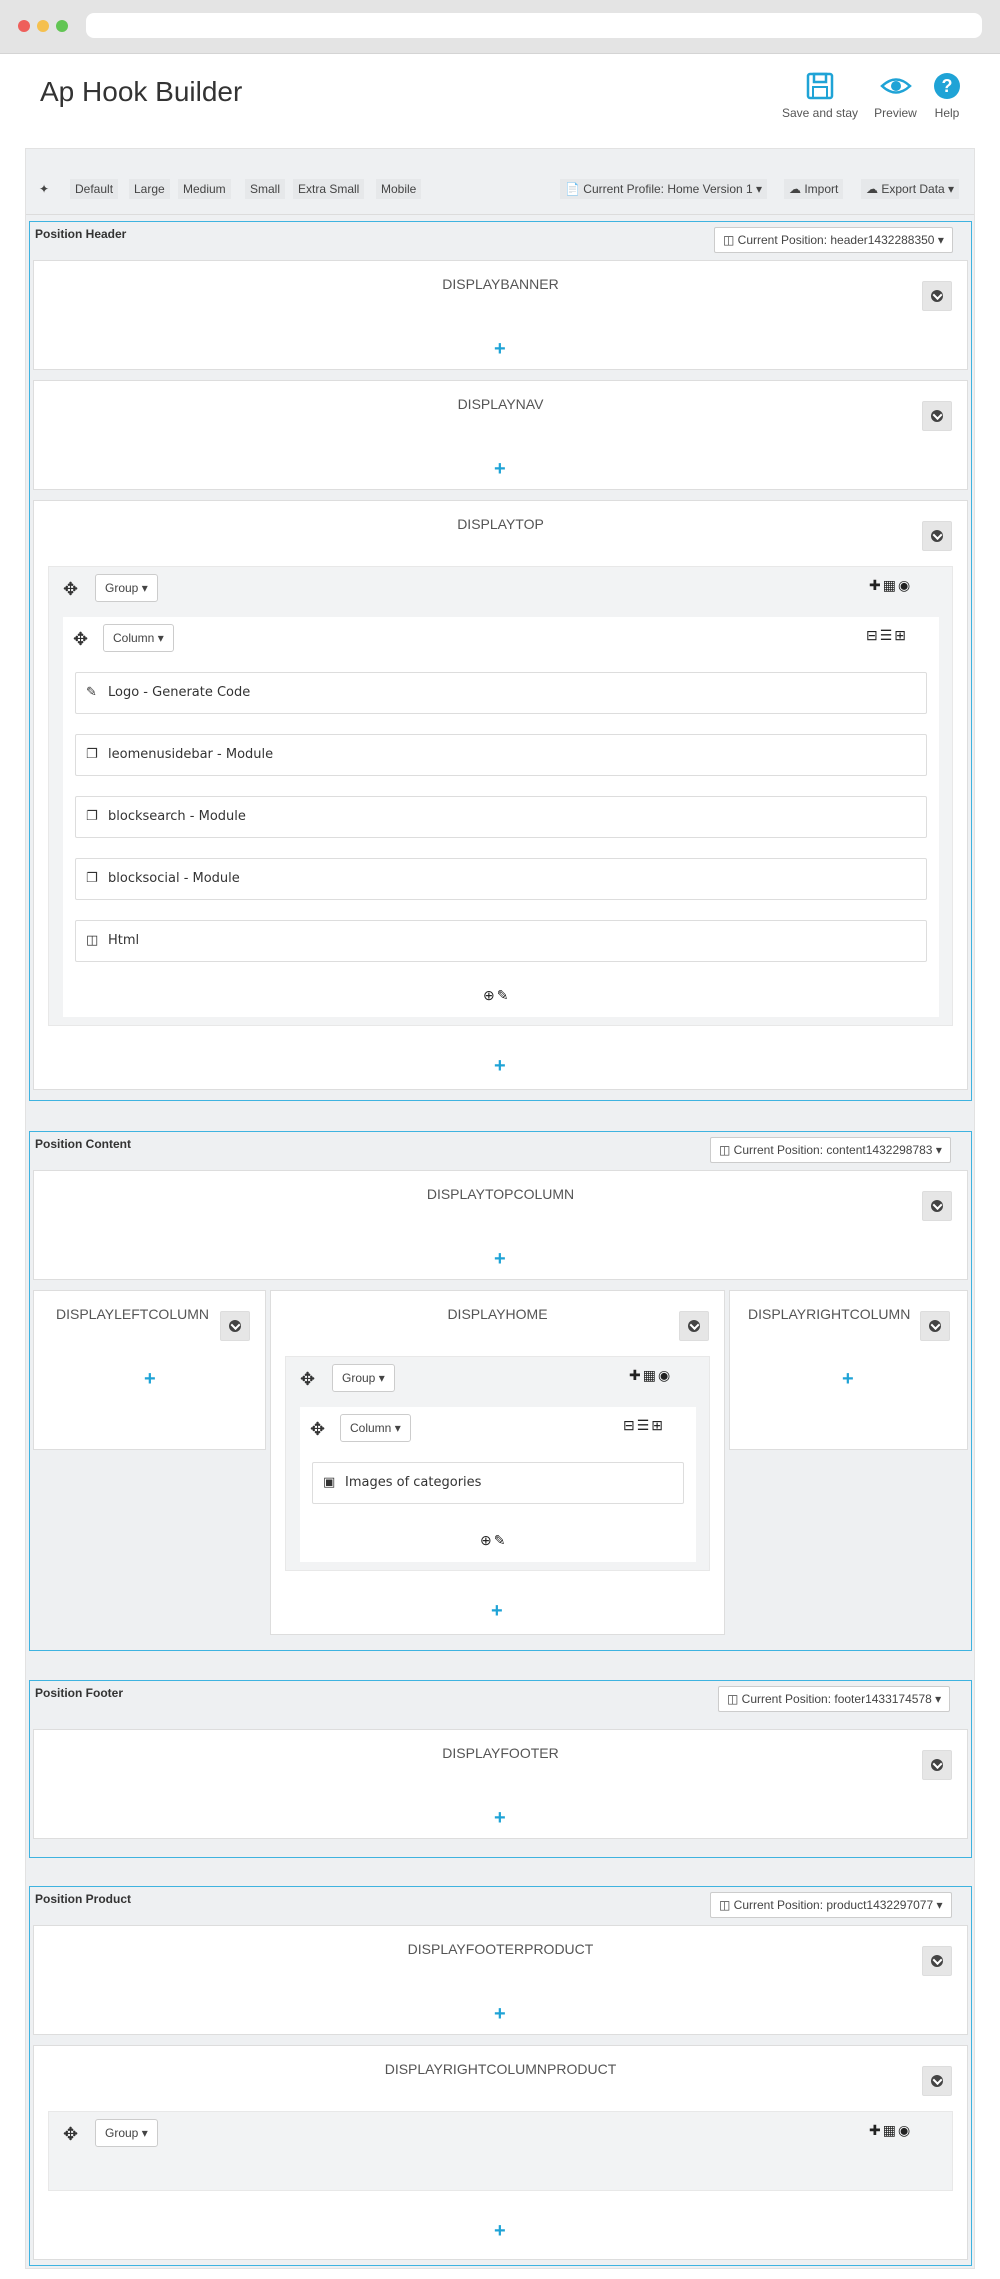 The image size is (1000, 2279). I want to click on hook-displaybanner: DISPLAYBANNER +, so click(500, 315).